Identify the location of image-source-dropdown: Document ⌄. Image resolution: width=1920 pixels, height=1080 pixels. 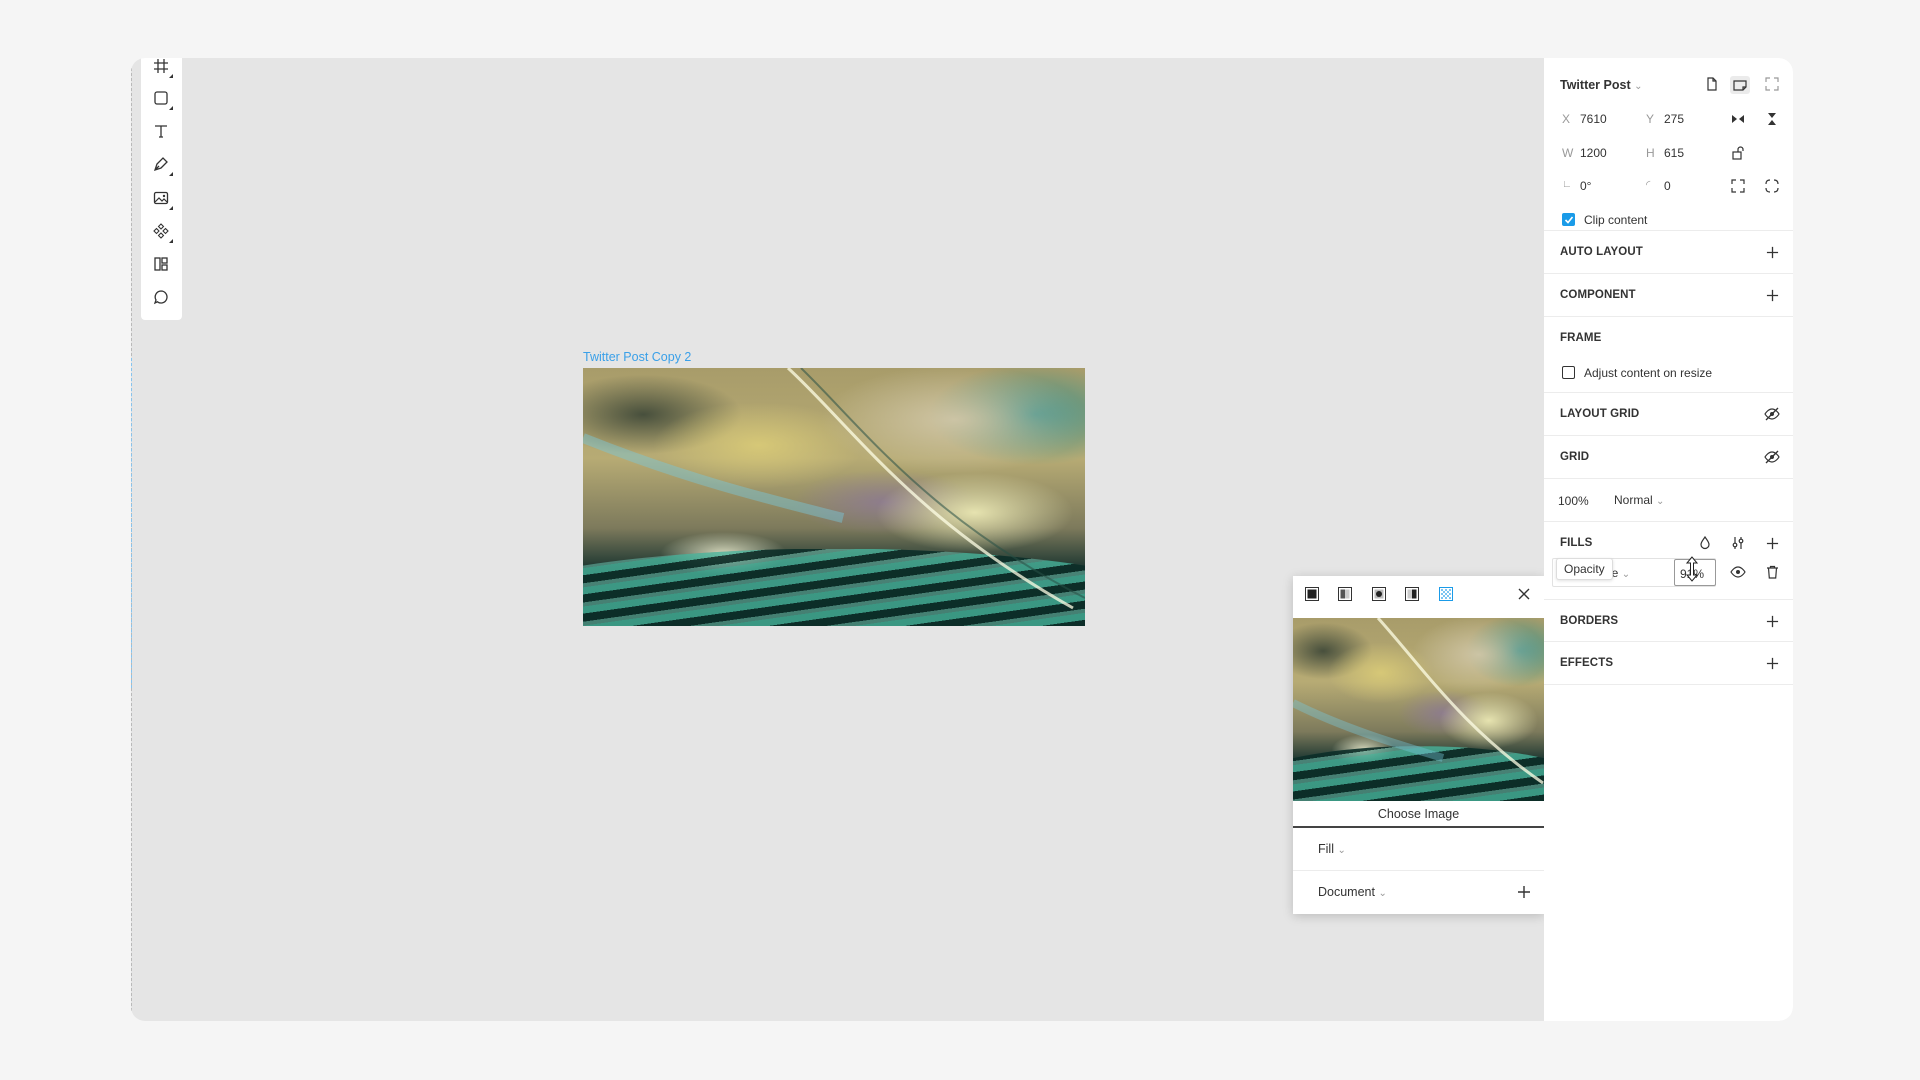
(1352, 892).